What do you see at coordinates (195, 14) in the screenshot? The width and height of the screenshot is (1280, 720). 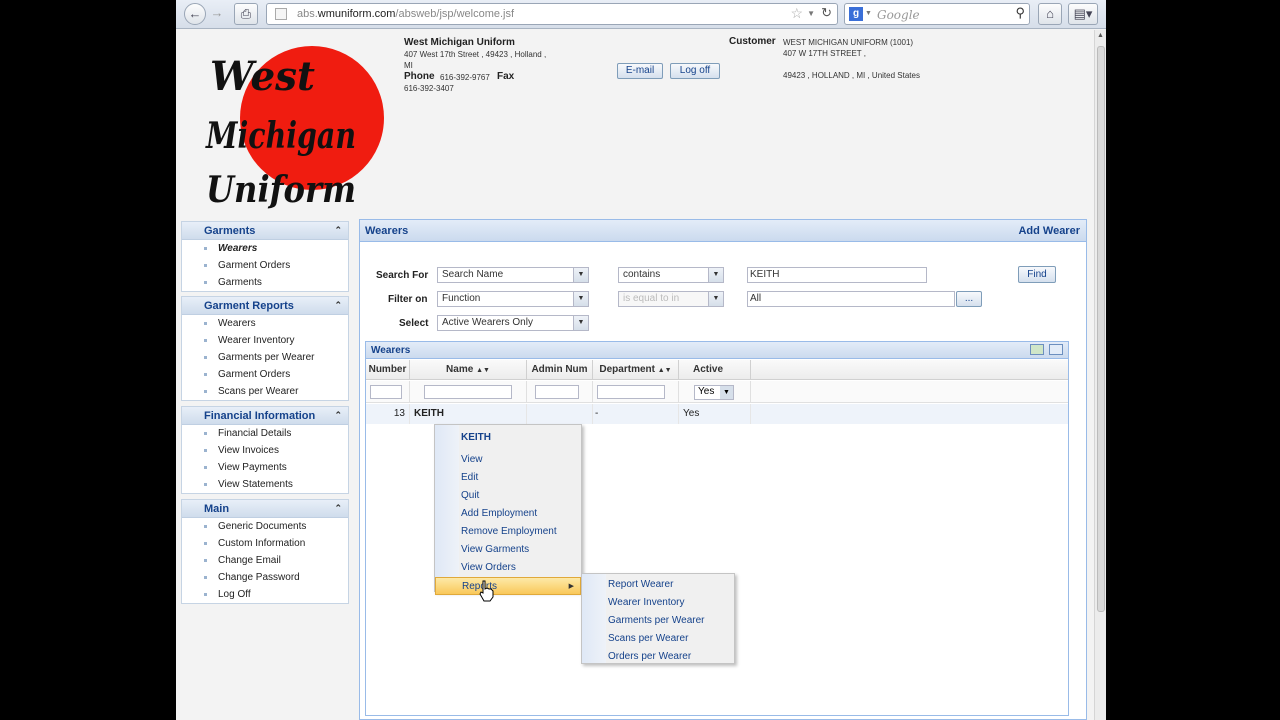 I see `back-button: ←` at bounding box center [195, 14].